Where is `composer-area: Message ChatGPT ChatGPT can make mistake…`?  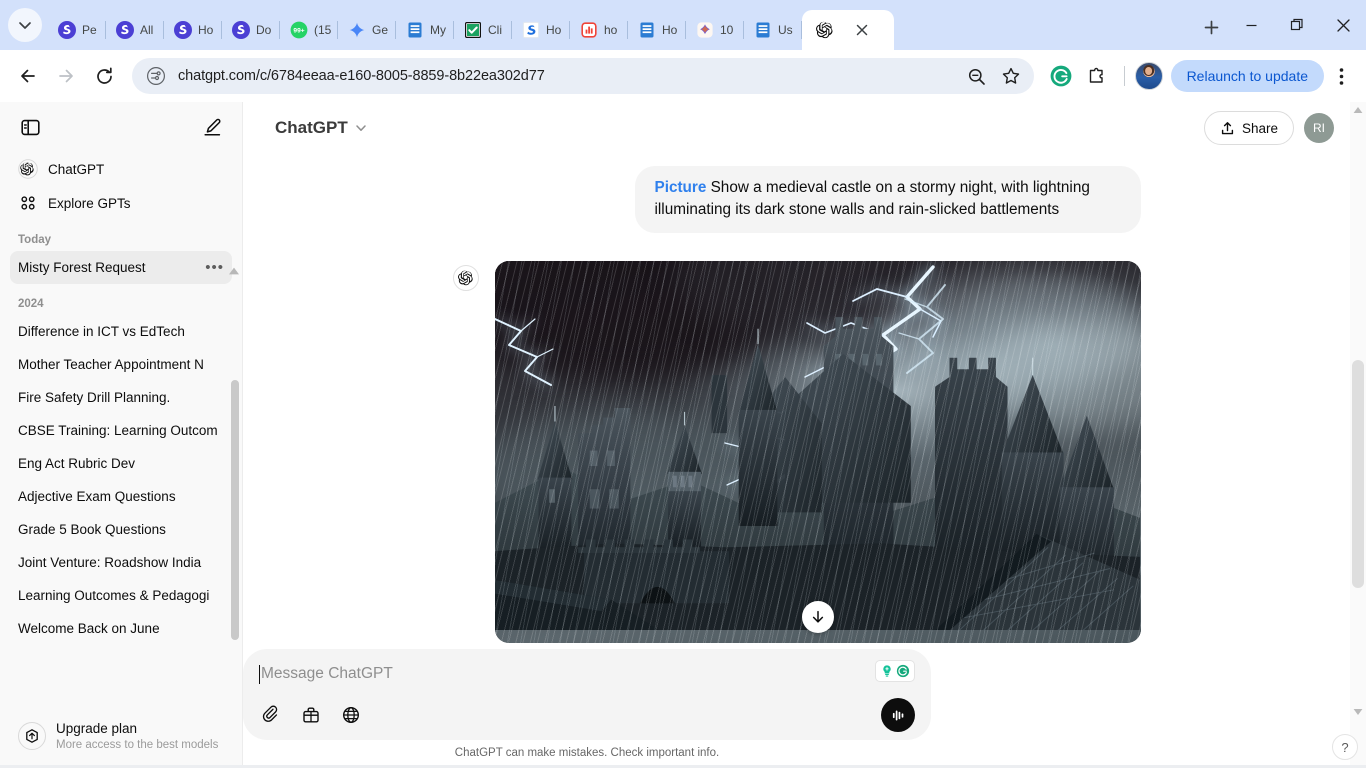
composer-area: Message ChatGPT ChatGPT can make mistake… is located at coordinates (587, 708).